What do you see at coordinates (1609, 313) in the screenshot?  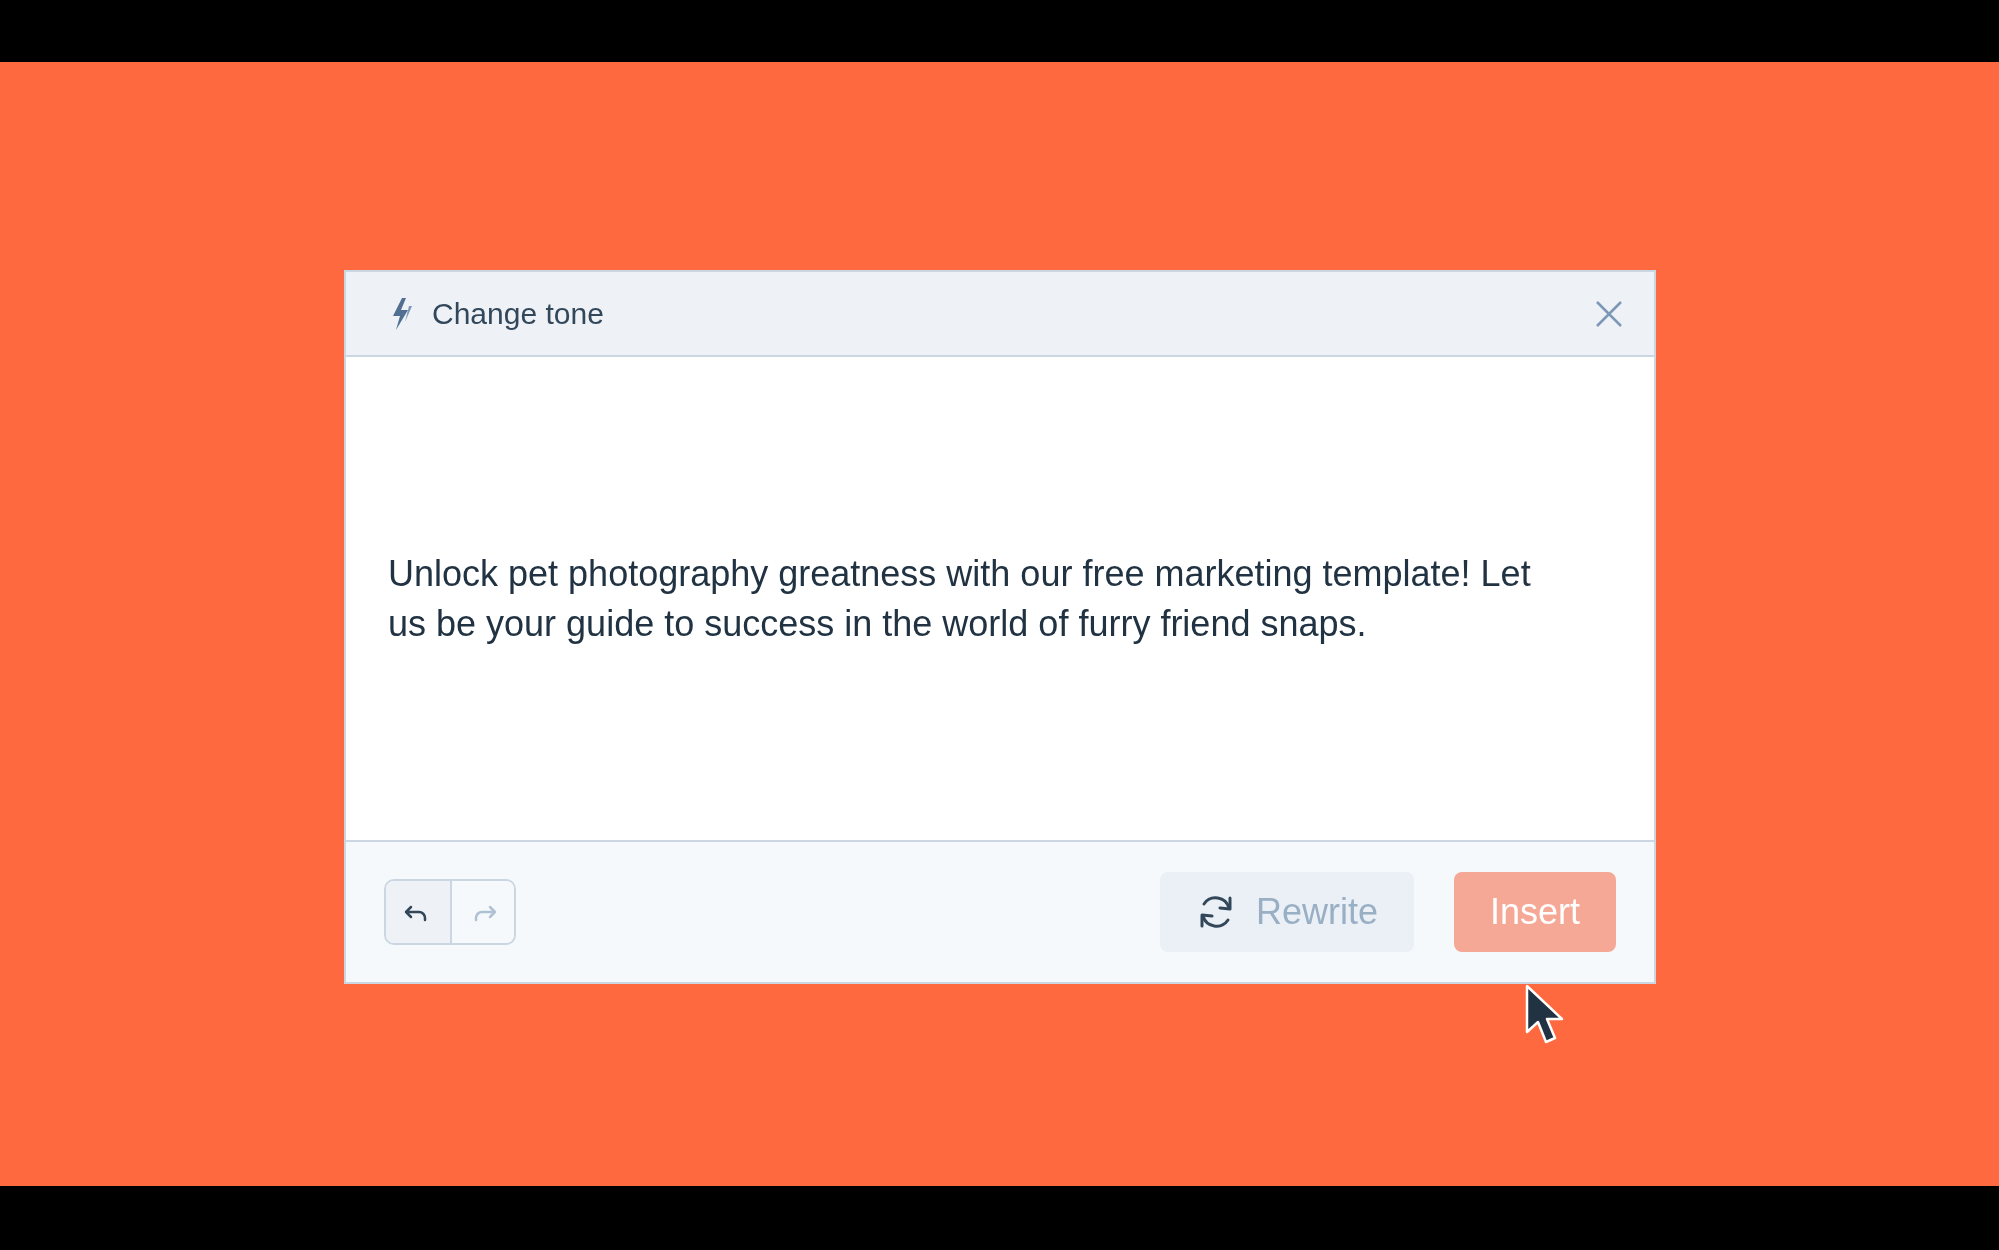 I see `close-button` at bounding box center [1609, 313].